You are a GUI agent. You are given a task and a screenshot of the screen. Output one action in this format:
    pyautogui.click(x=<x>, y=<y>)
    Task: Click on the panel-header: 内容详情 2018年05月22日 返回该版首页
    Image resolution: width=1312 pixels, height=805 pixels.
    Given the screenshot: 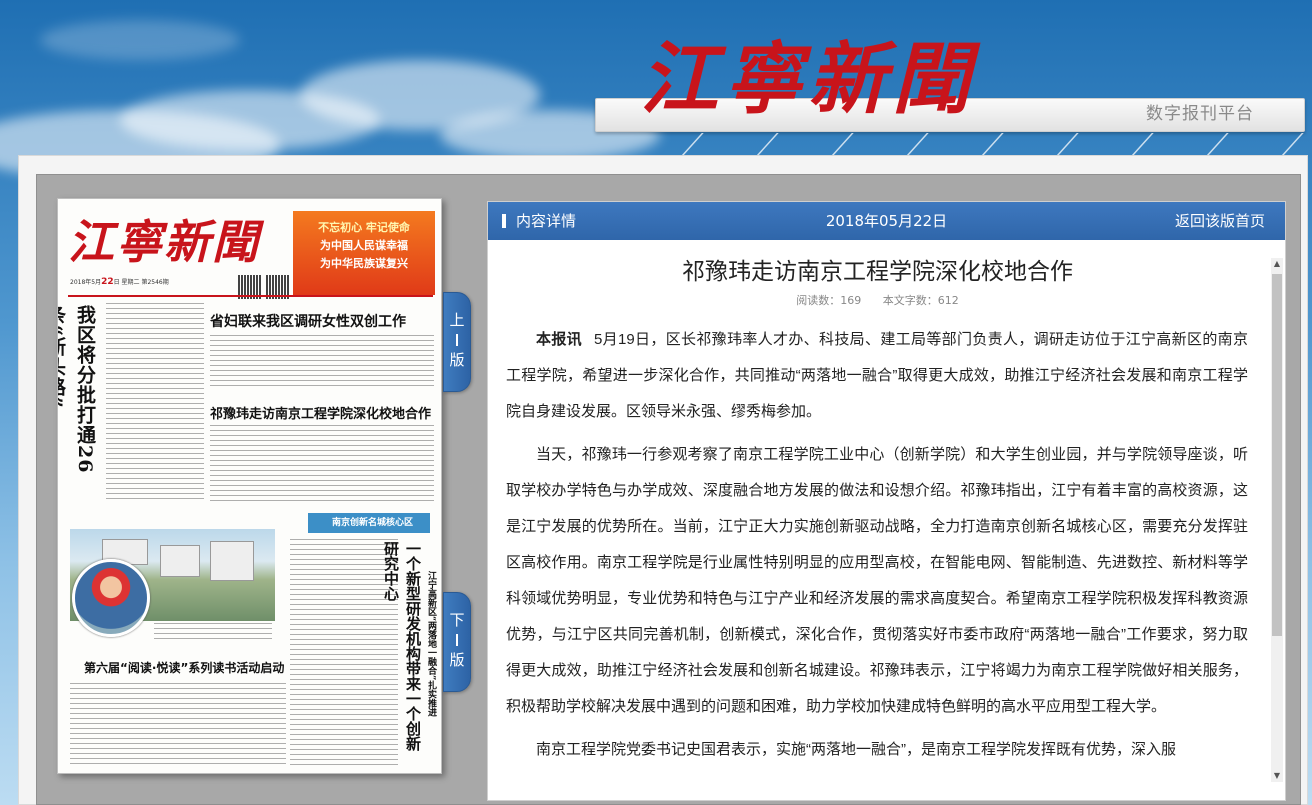 What is the action you would take?
    pyautogui.click(x=886, y=221)
    